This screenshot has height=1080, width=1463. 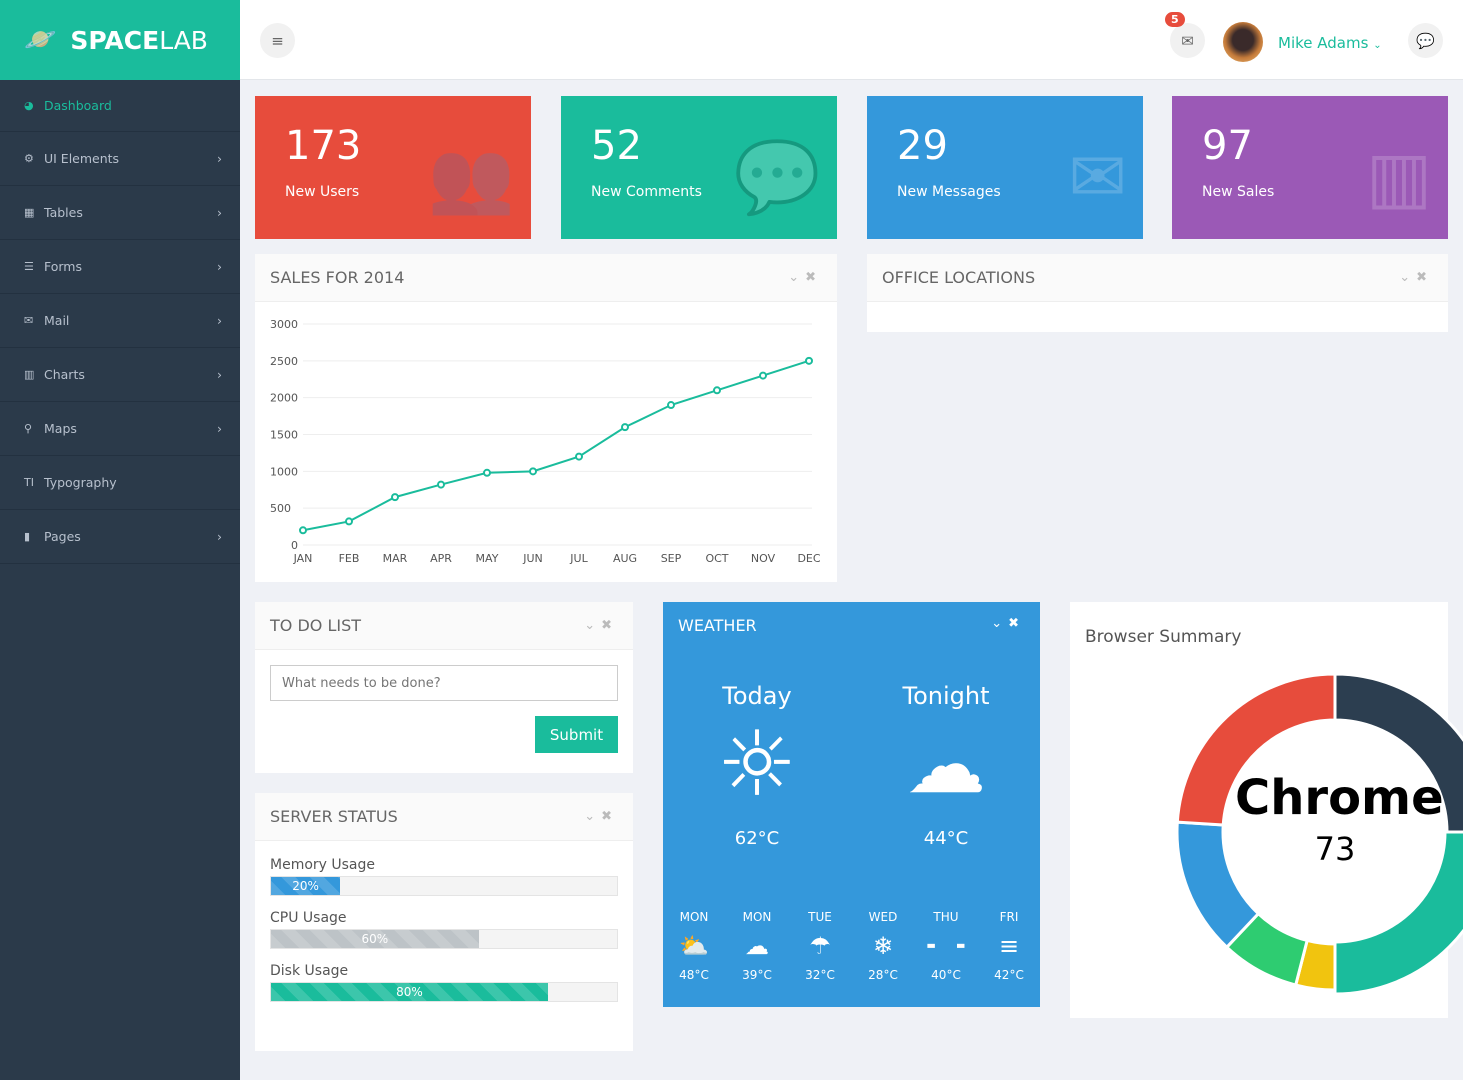 I want to click on chat-button: 💬, so click(x=1425, y=40).